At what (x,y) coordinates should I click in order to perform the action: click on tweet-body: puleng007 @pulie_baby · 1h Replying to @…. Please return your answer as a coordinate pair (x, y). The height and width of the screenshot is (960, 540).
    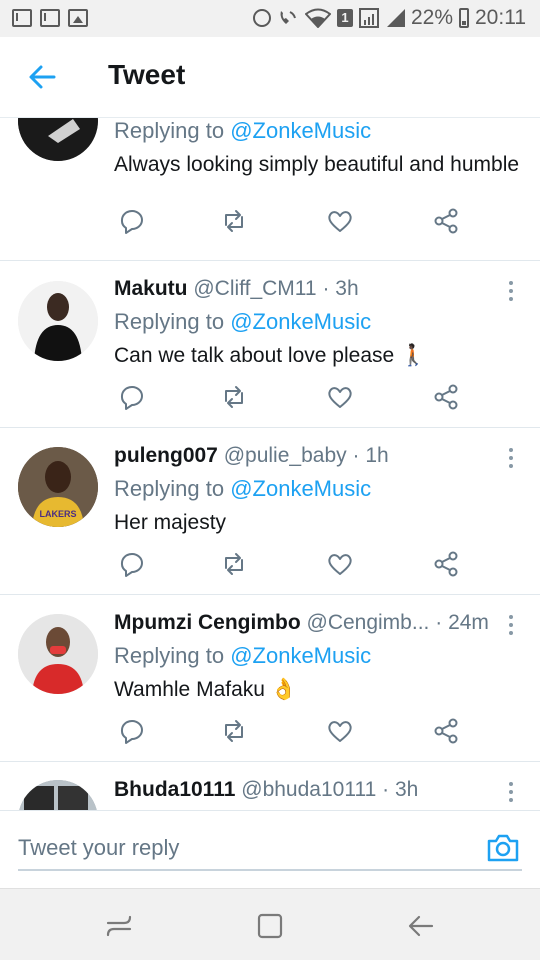
    Looking at the image, I should click on (317, 490).